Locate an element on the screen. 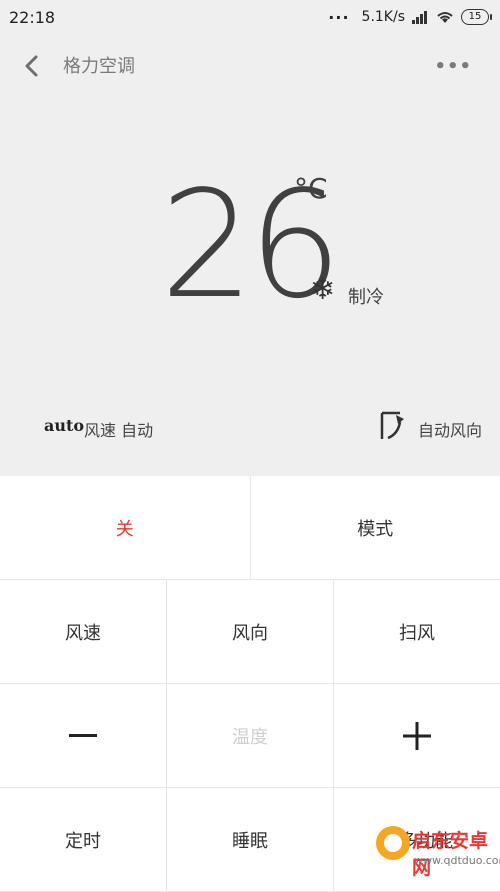 This screenshot has height=892, width=500. status-time: 22:18 is located at coordinates (32, 17).